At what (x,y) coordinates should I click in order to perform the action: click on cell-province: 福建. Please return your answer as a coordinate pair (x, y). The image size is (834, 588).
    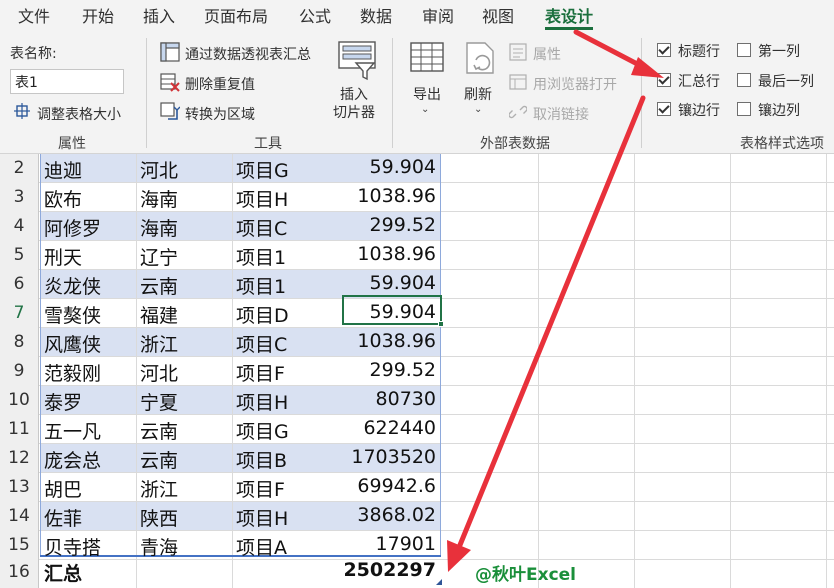
    Looking at the image, I should click on (159, 314).